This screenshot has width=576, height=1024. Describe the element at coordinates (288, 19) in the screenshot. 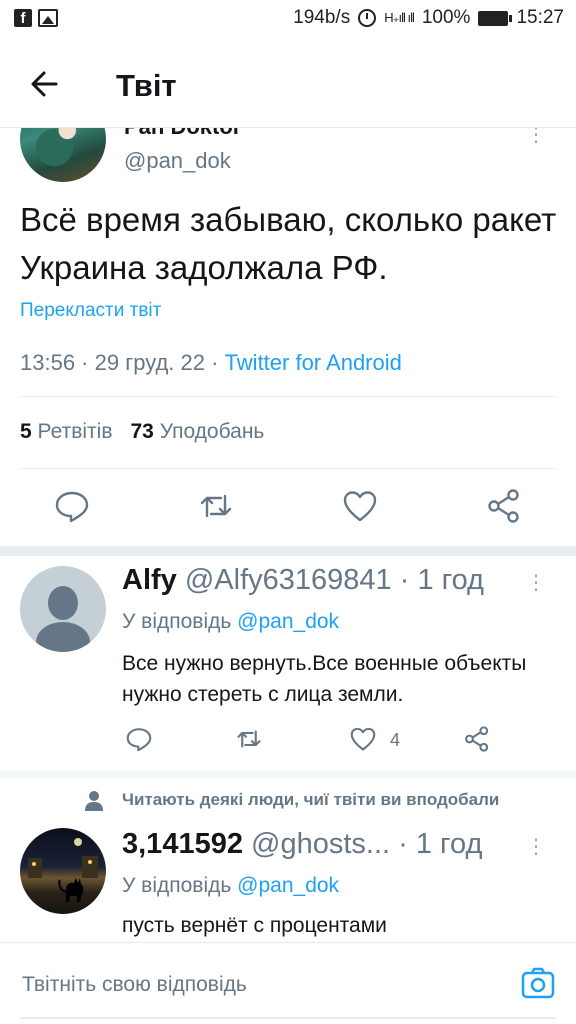

I see `status-bar: f 194b/s H₊ıll ıll 100% 15:27` at that location.